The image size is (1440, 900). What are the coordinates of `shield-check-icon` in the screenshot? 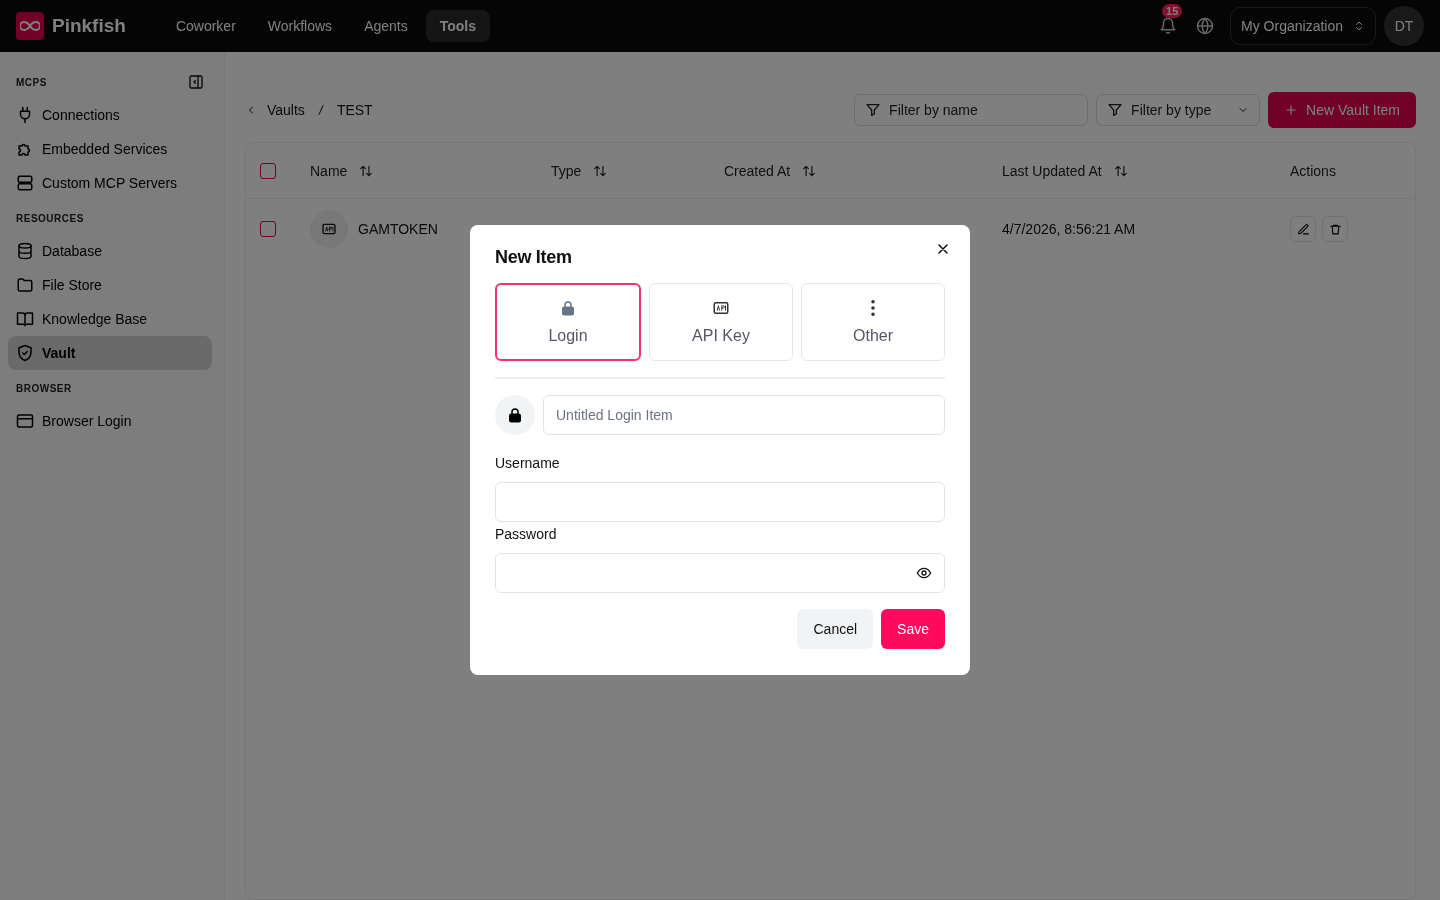 It's located at (25, 353).